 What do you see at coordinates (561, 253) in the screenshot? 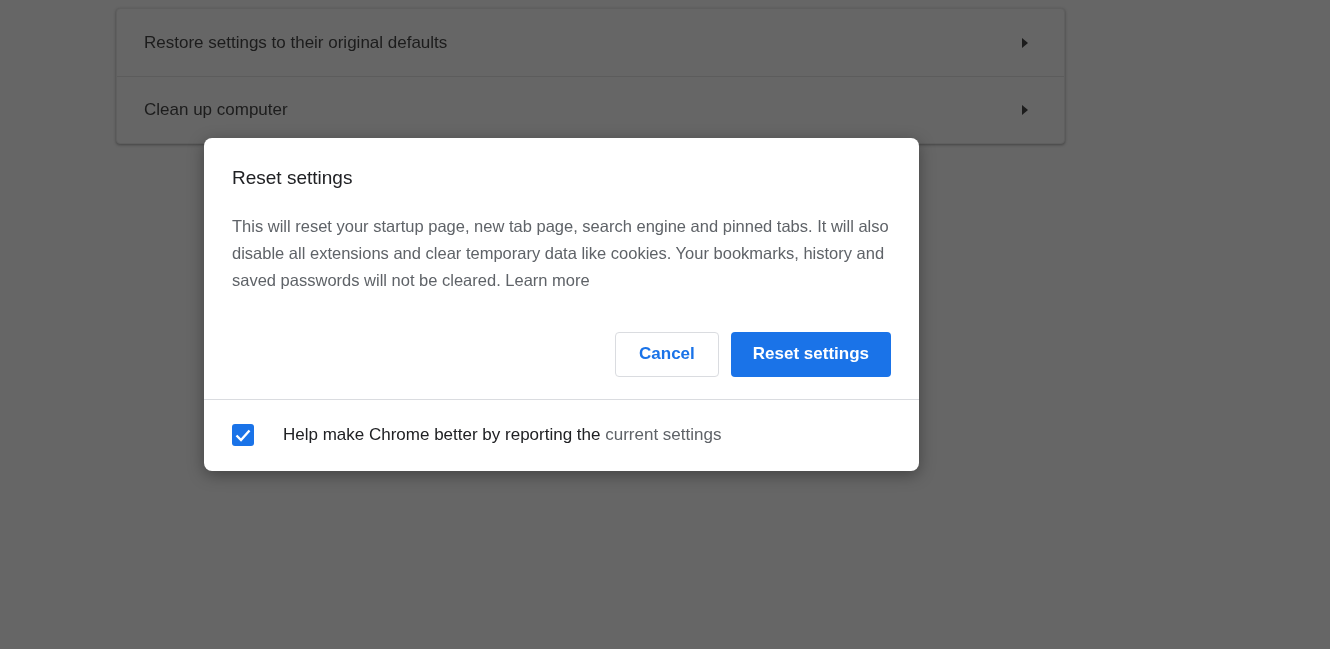
I see `dialog-description: This will reset your startup page, new tab page, search engine and pinned tabs. It will also disable all extensions and clear temporary data like cookies. Your bookmarks, history and saved passwords will not be cleared. Learn more` at bounding box center [561, 253].